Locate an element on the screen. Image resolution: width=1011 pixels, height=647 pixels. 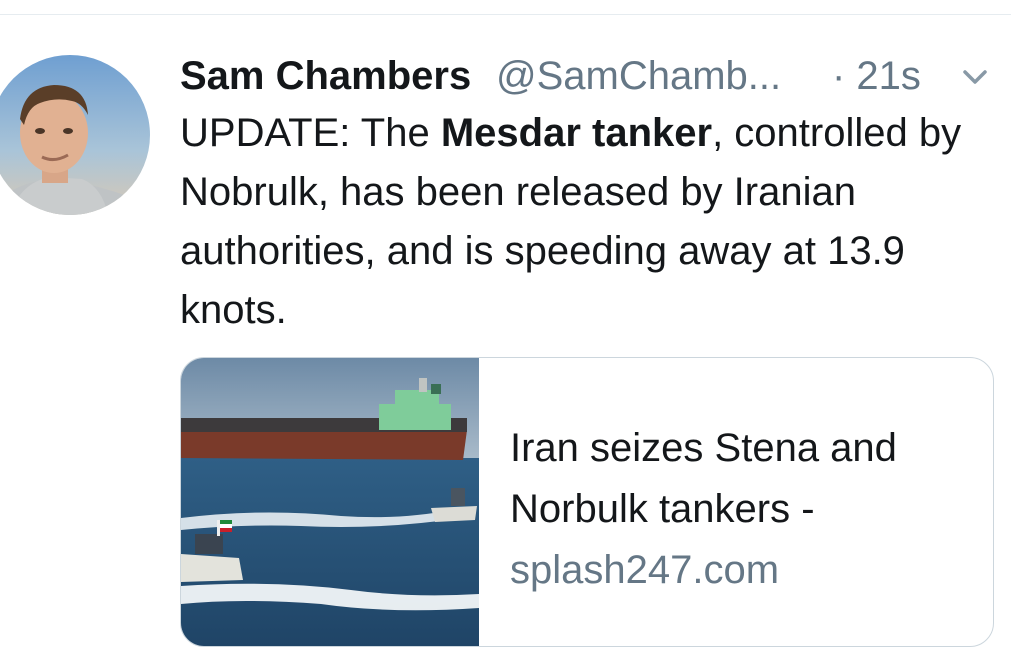
timestamp: · 21s is located at coordinates (876, 76).